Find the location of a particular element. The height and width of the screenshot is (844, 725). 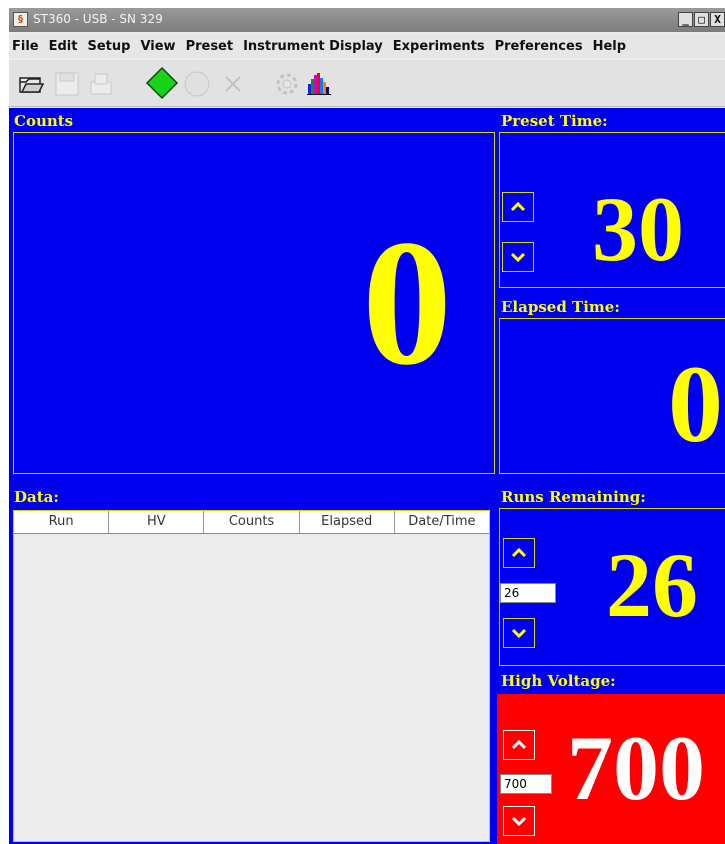

clear-x-icon is located at coordinates (233, 84).